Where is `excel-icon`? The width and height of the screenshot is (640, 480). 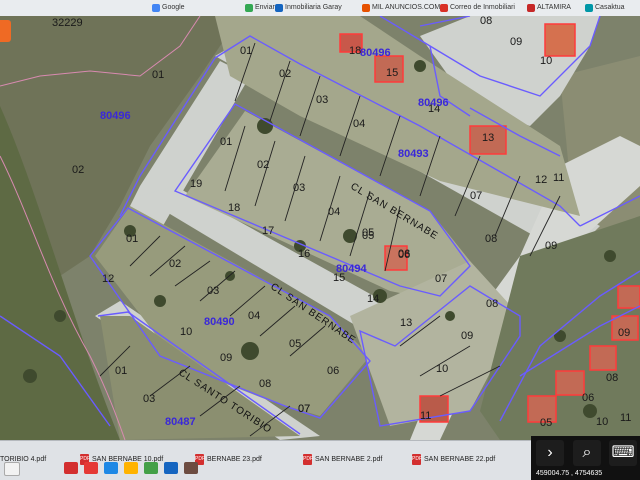 excel-icon is located at coordinates (151, 468).